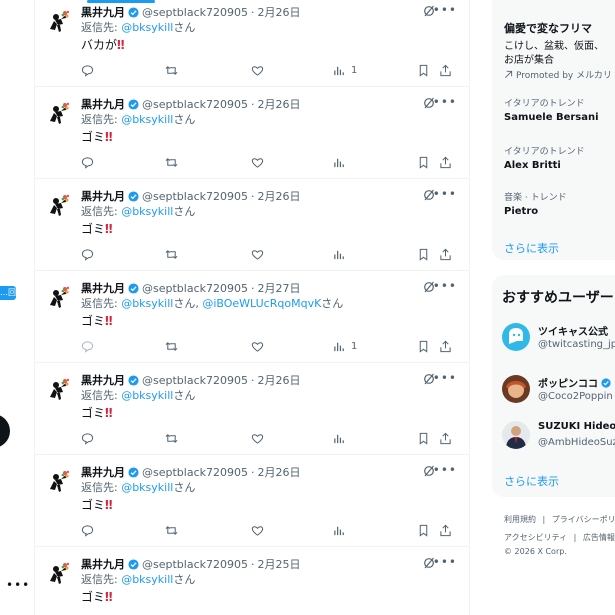 This screenshot has height=615, width=615. Describe the element at coordinates (5, 431) in the screenshot. I see `post-button` at that location.